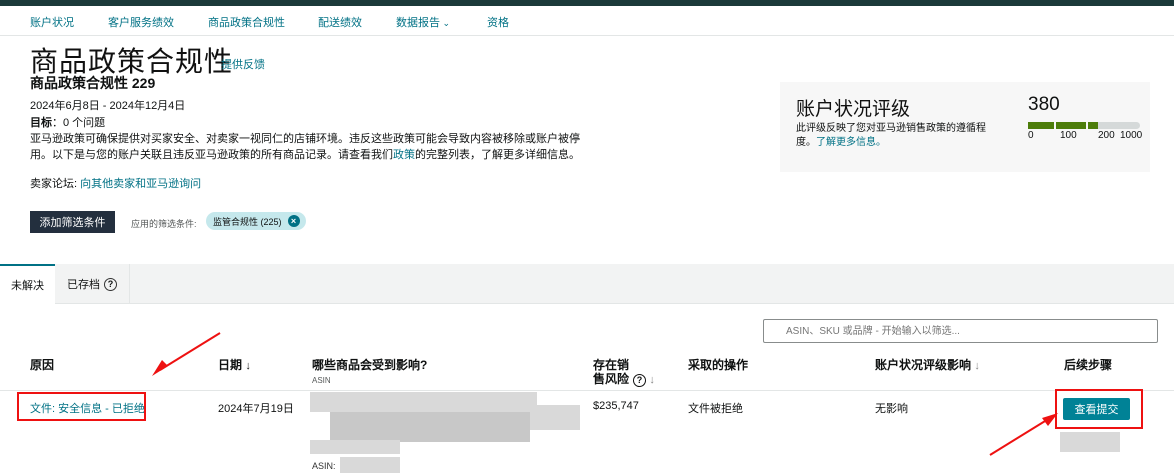 The height and width of the screenshot is (476, 1174). I want to click on tab-archived: 已存档?, so click(92, 284).